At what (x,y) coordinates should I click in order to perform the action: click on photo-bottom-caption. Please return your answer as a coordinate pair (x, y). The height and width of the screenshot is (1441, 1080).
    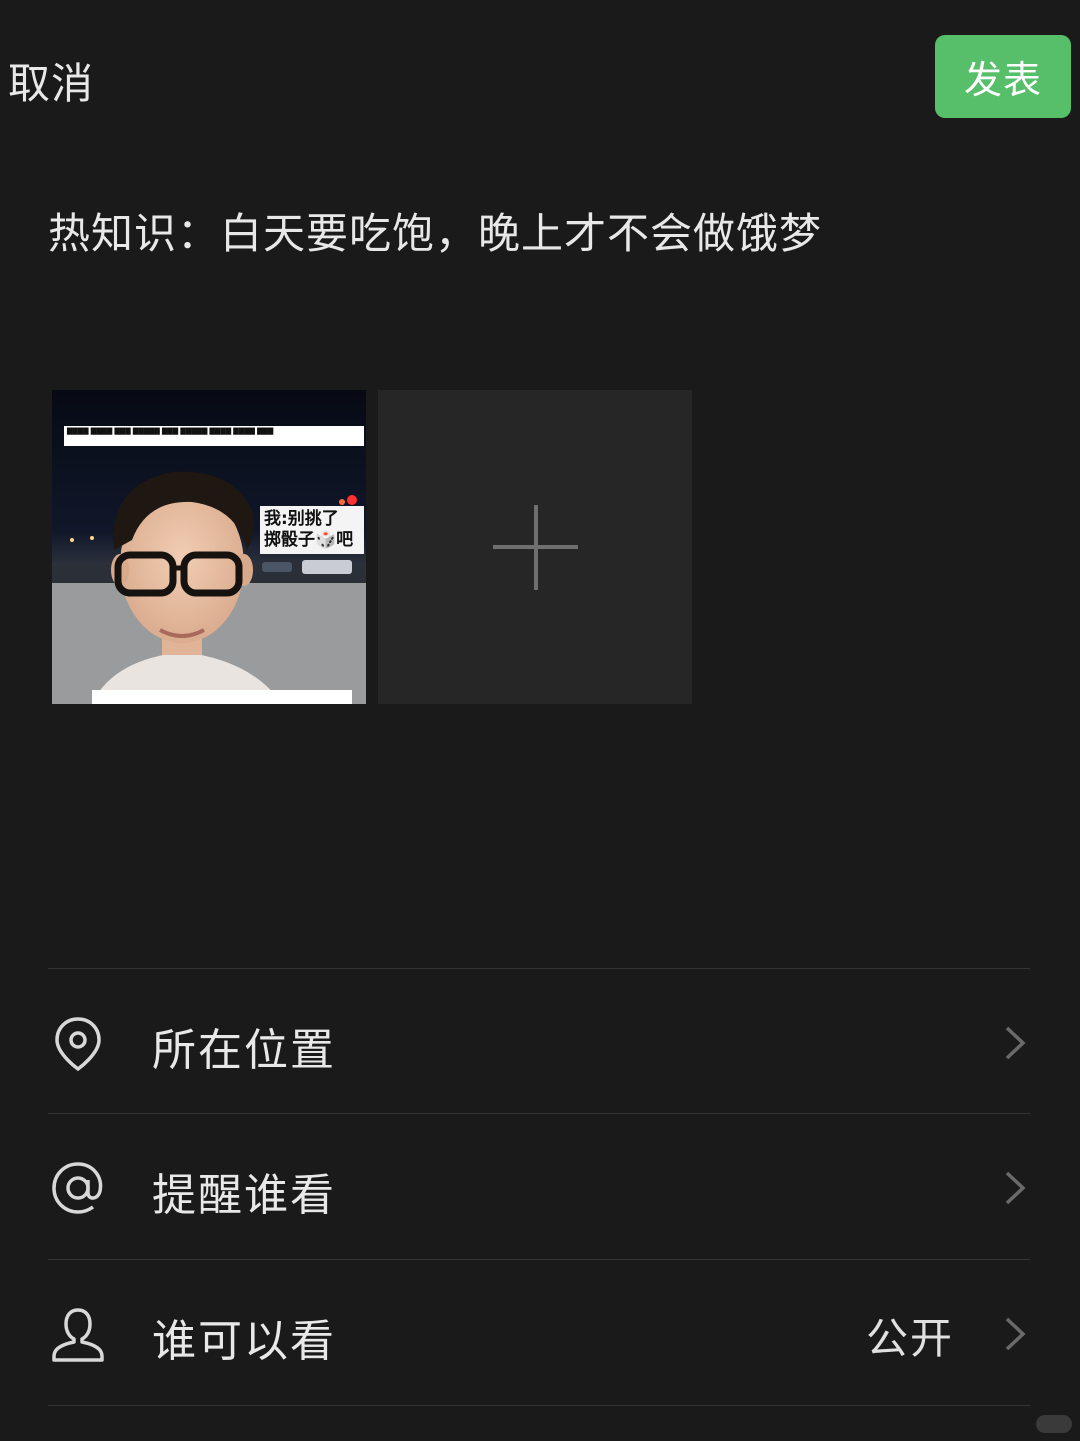
    Looking at the image, I should click on (222, 697).